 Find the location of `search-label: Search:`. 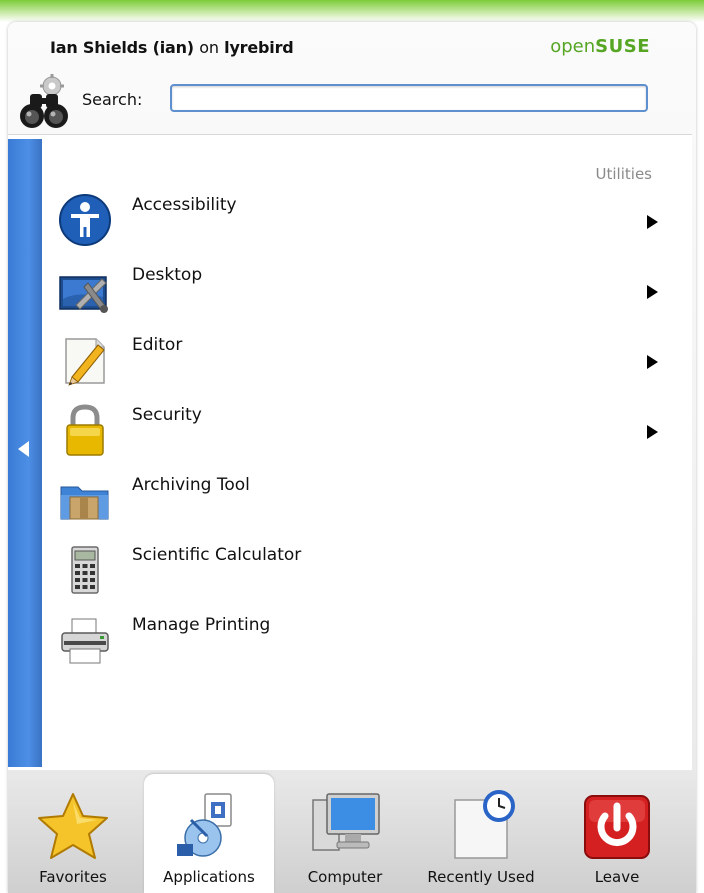

search-label: Search: is located at coordinates (112, 99).